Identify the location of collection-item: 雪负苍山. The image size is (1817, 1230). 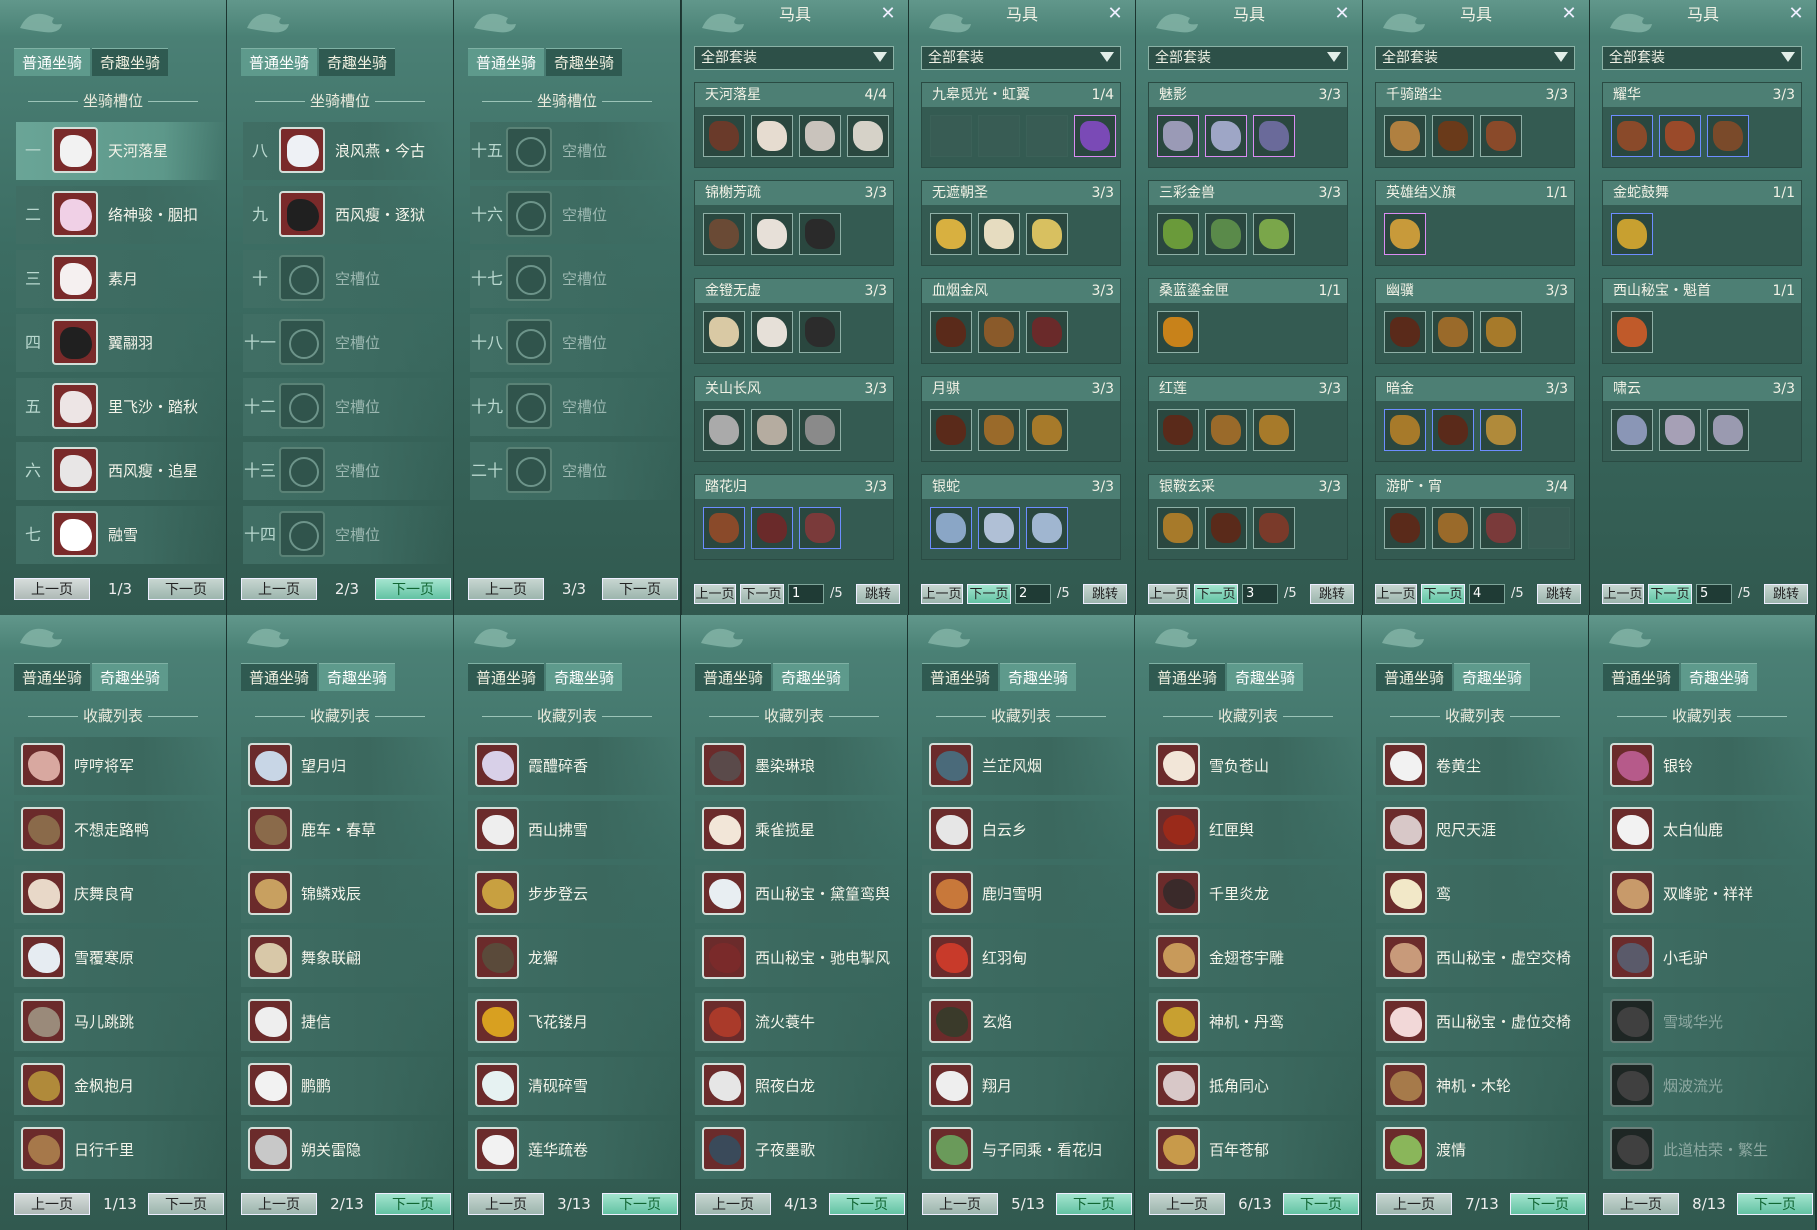
(1255, 766).